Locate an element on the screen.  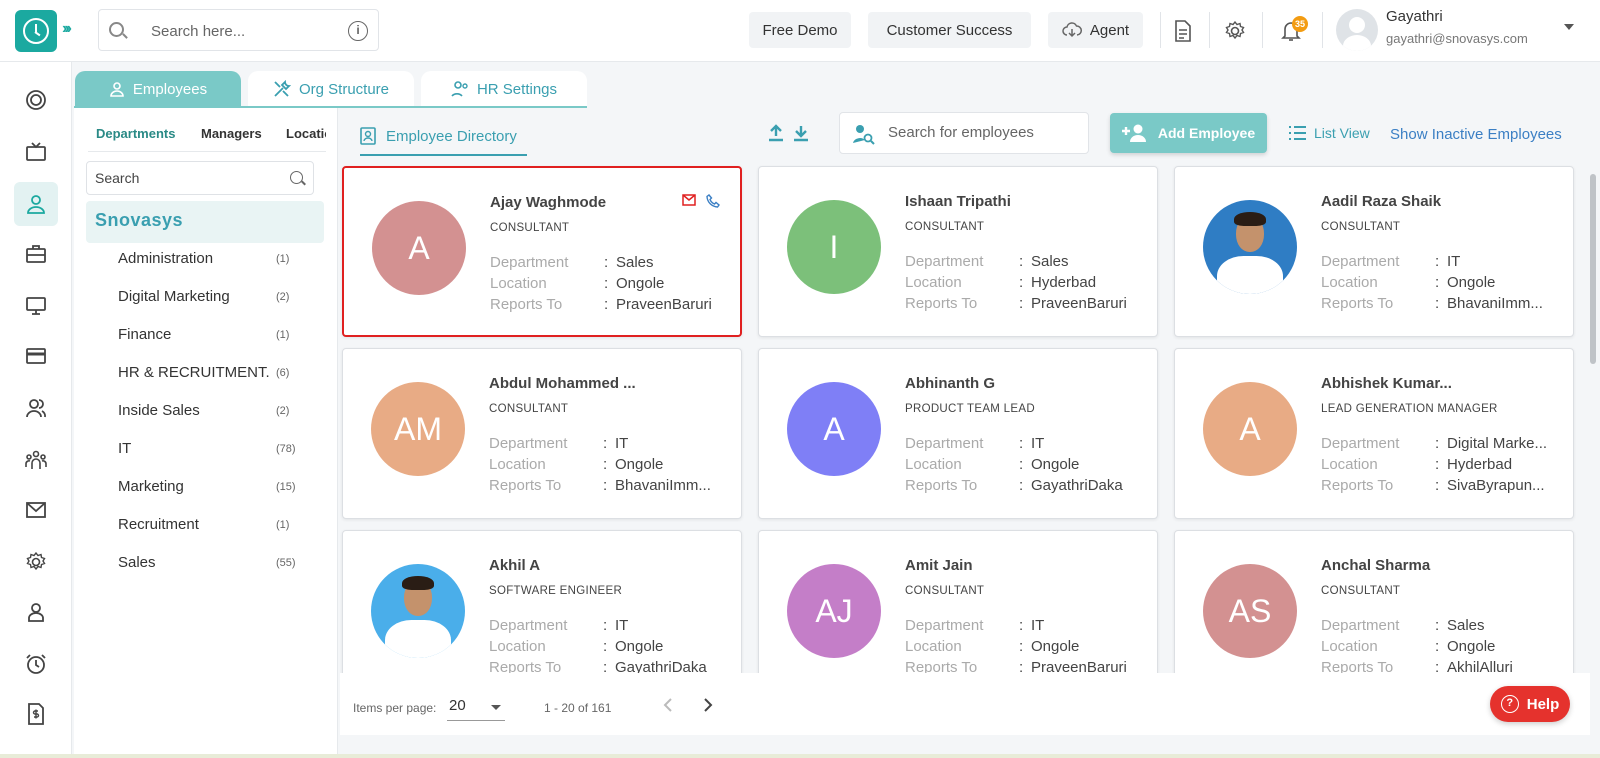
department-item: Finance (1) is located at coordinates (213, 335).